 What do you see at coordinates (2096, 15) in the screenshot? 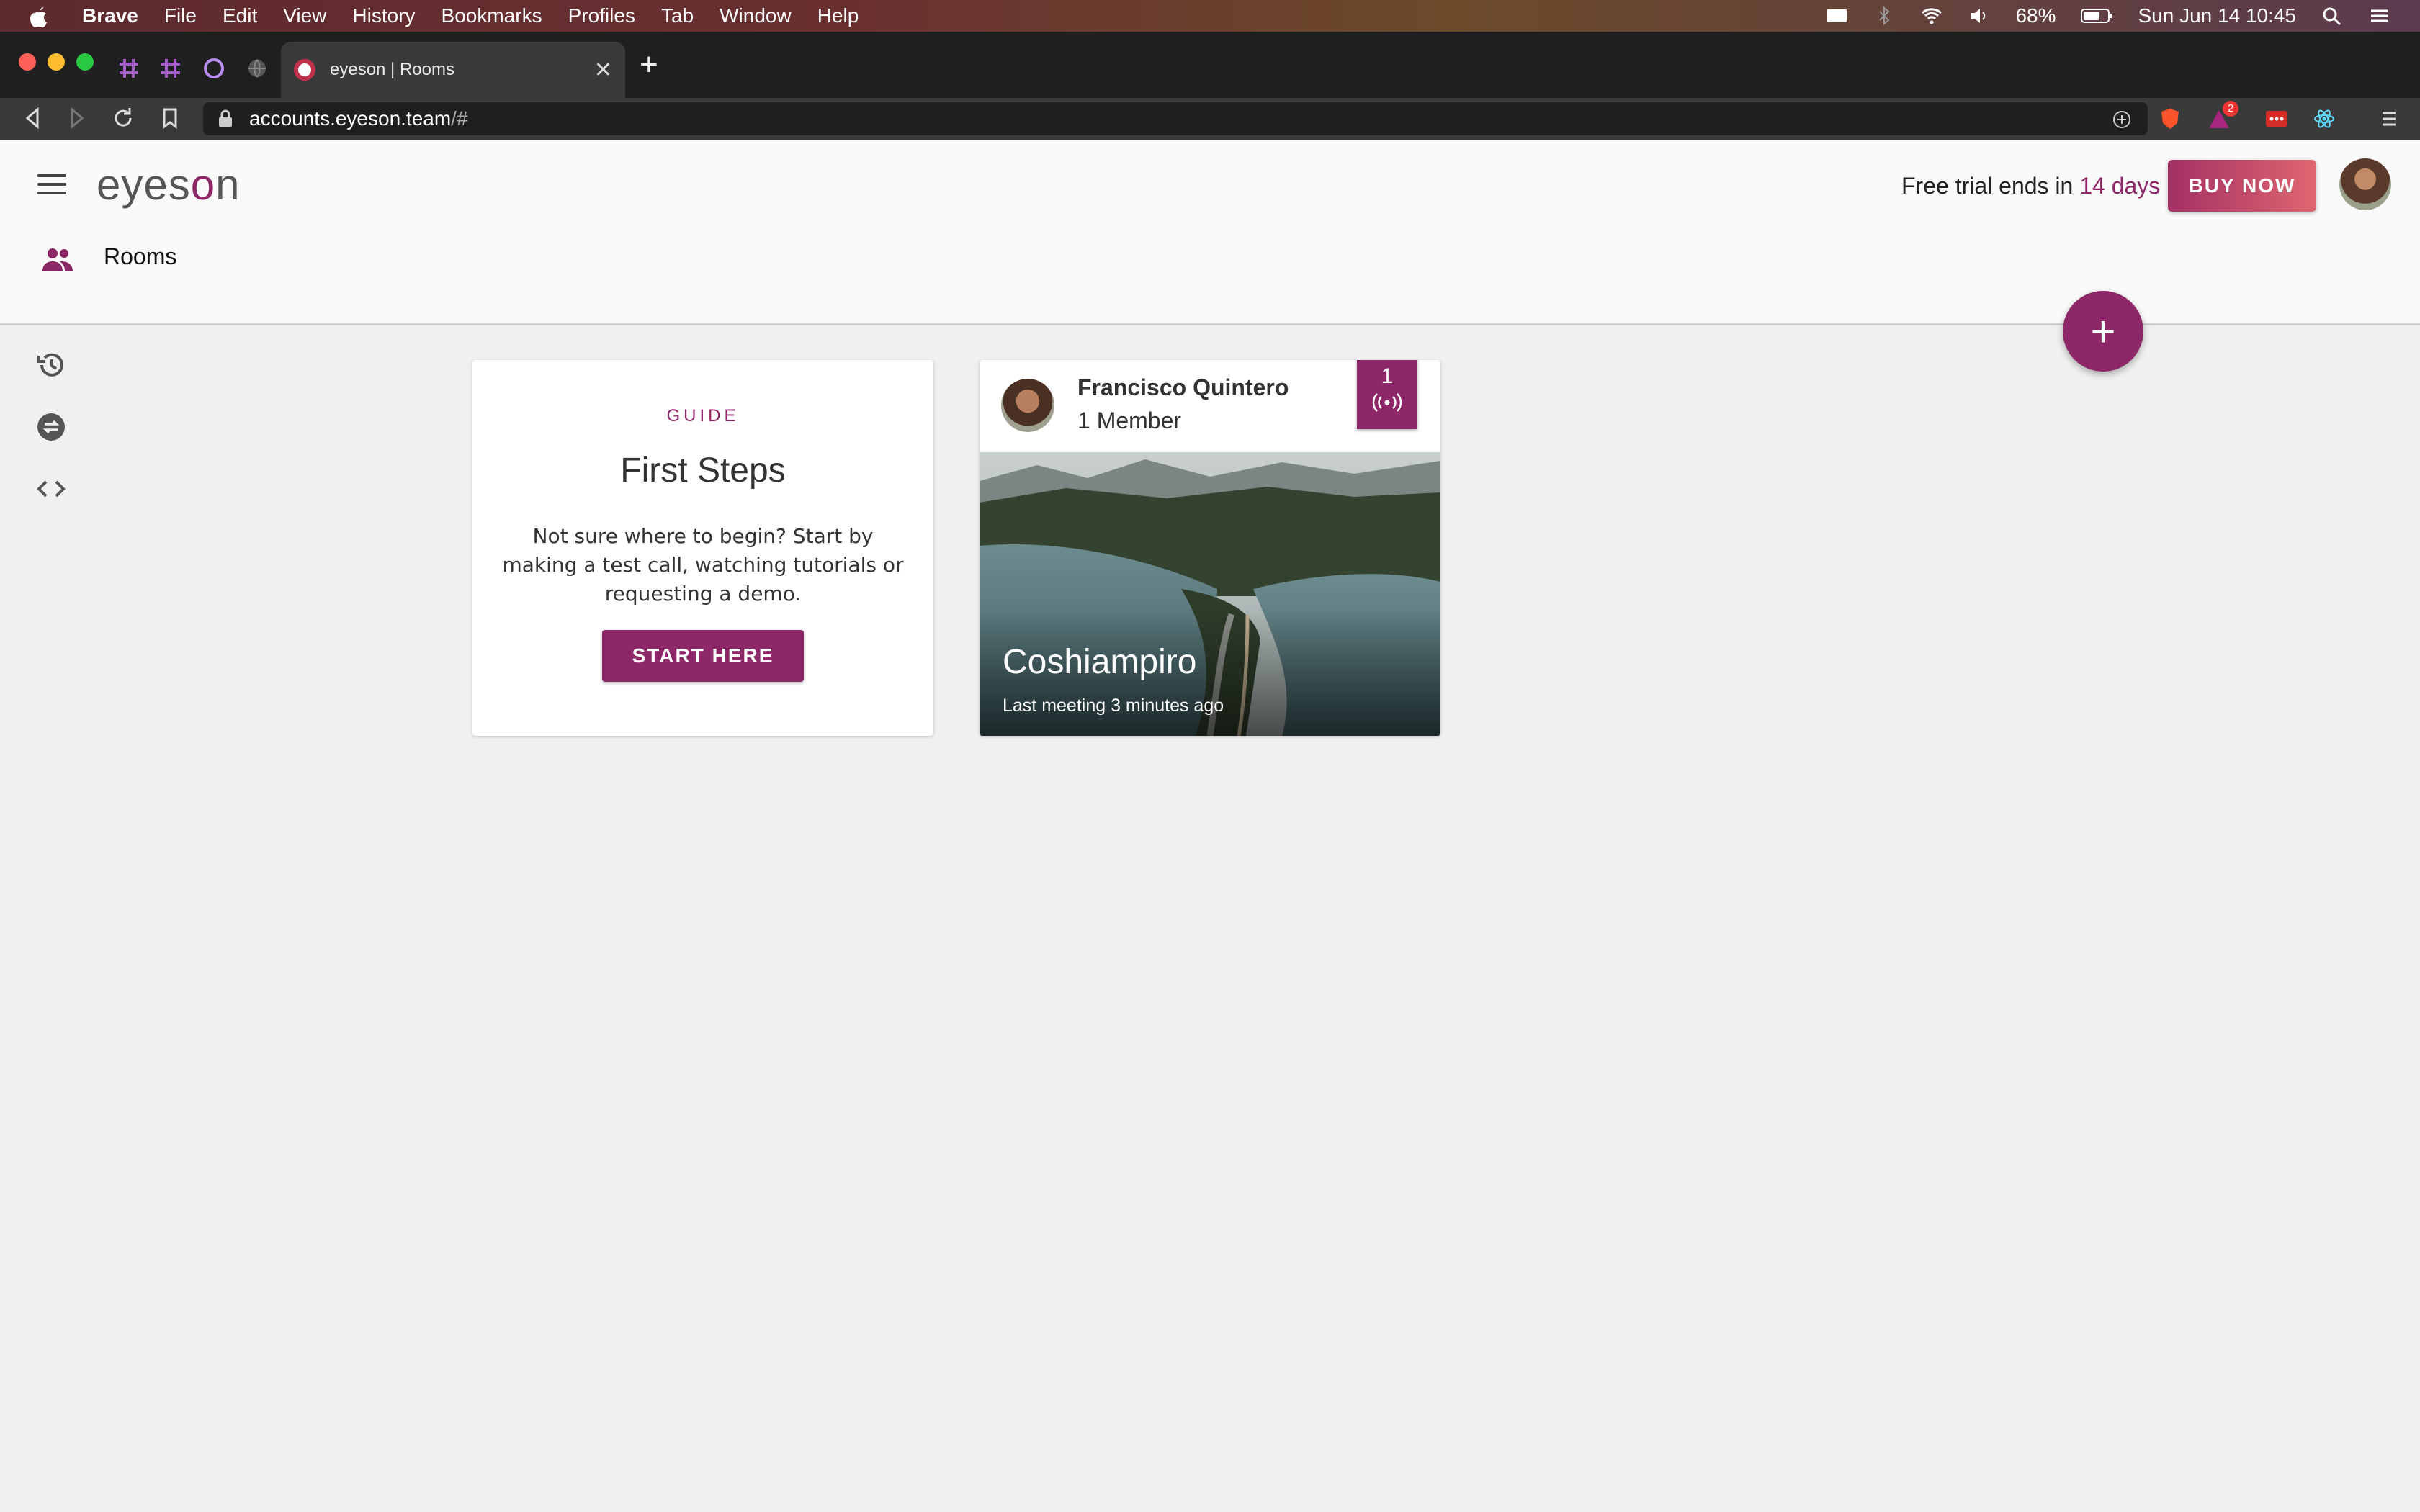
I see `battery-icon` at bounding box center [2096, 15].